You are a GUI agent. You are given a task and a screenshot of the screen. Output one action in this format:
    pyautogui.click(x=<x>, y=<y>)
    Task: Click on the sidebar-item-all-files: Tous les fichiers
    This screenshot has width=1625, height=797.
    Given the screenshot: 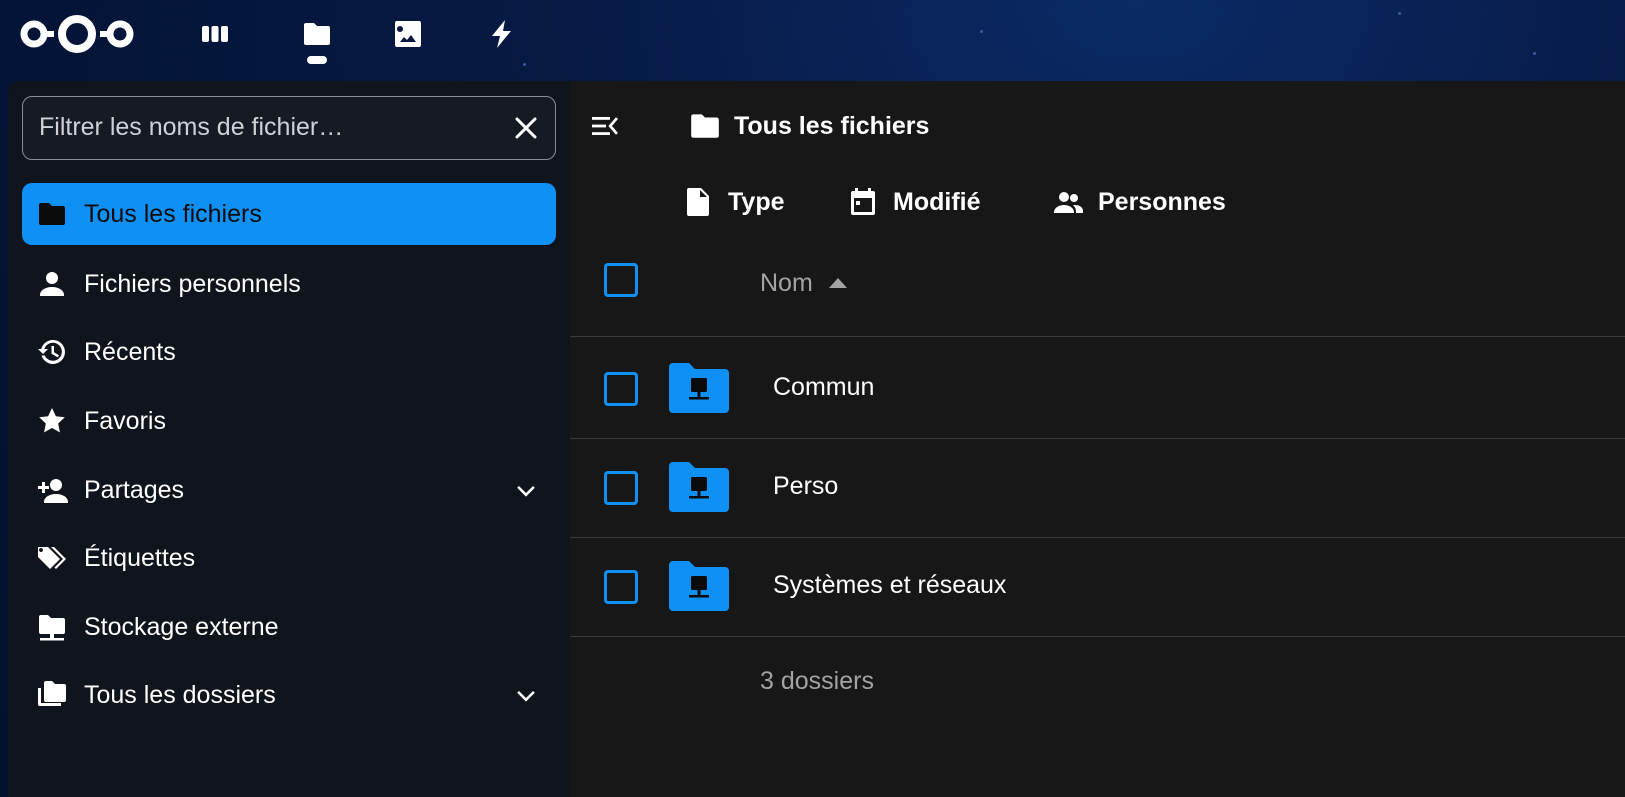 What is the action you would take?
    pyautogui.click(x=289, y=214)
    